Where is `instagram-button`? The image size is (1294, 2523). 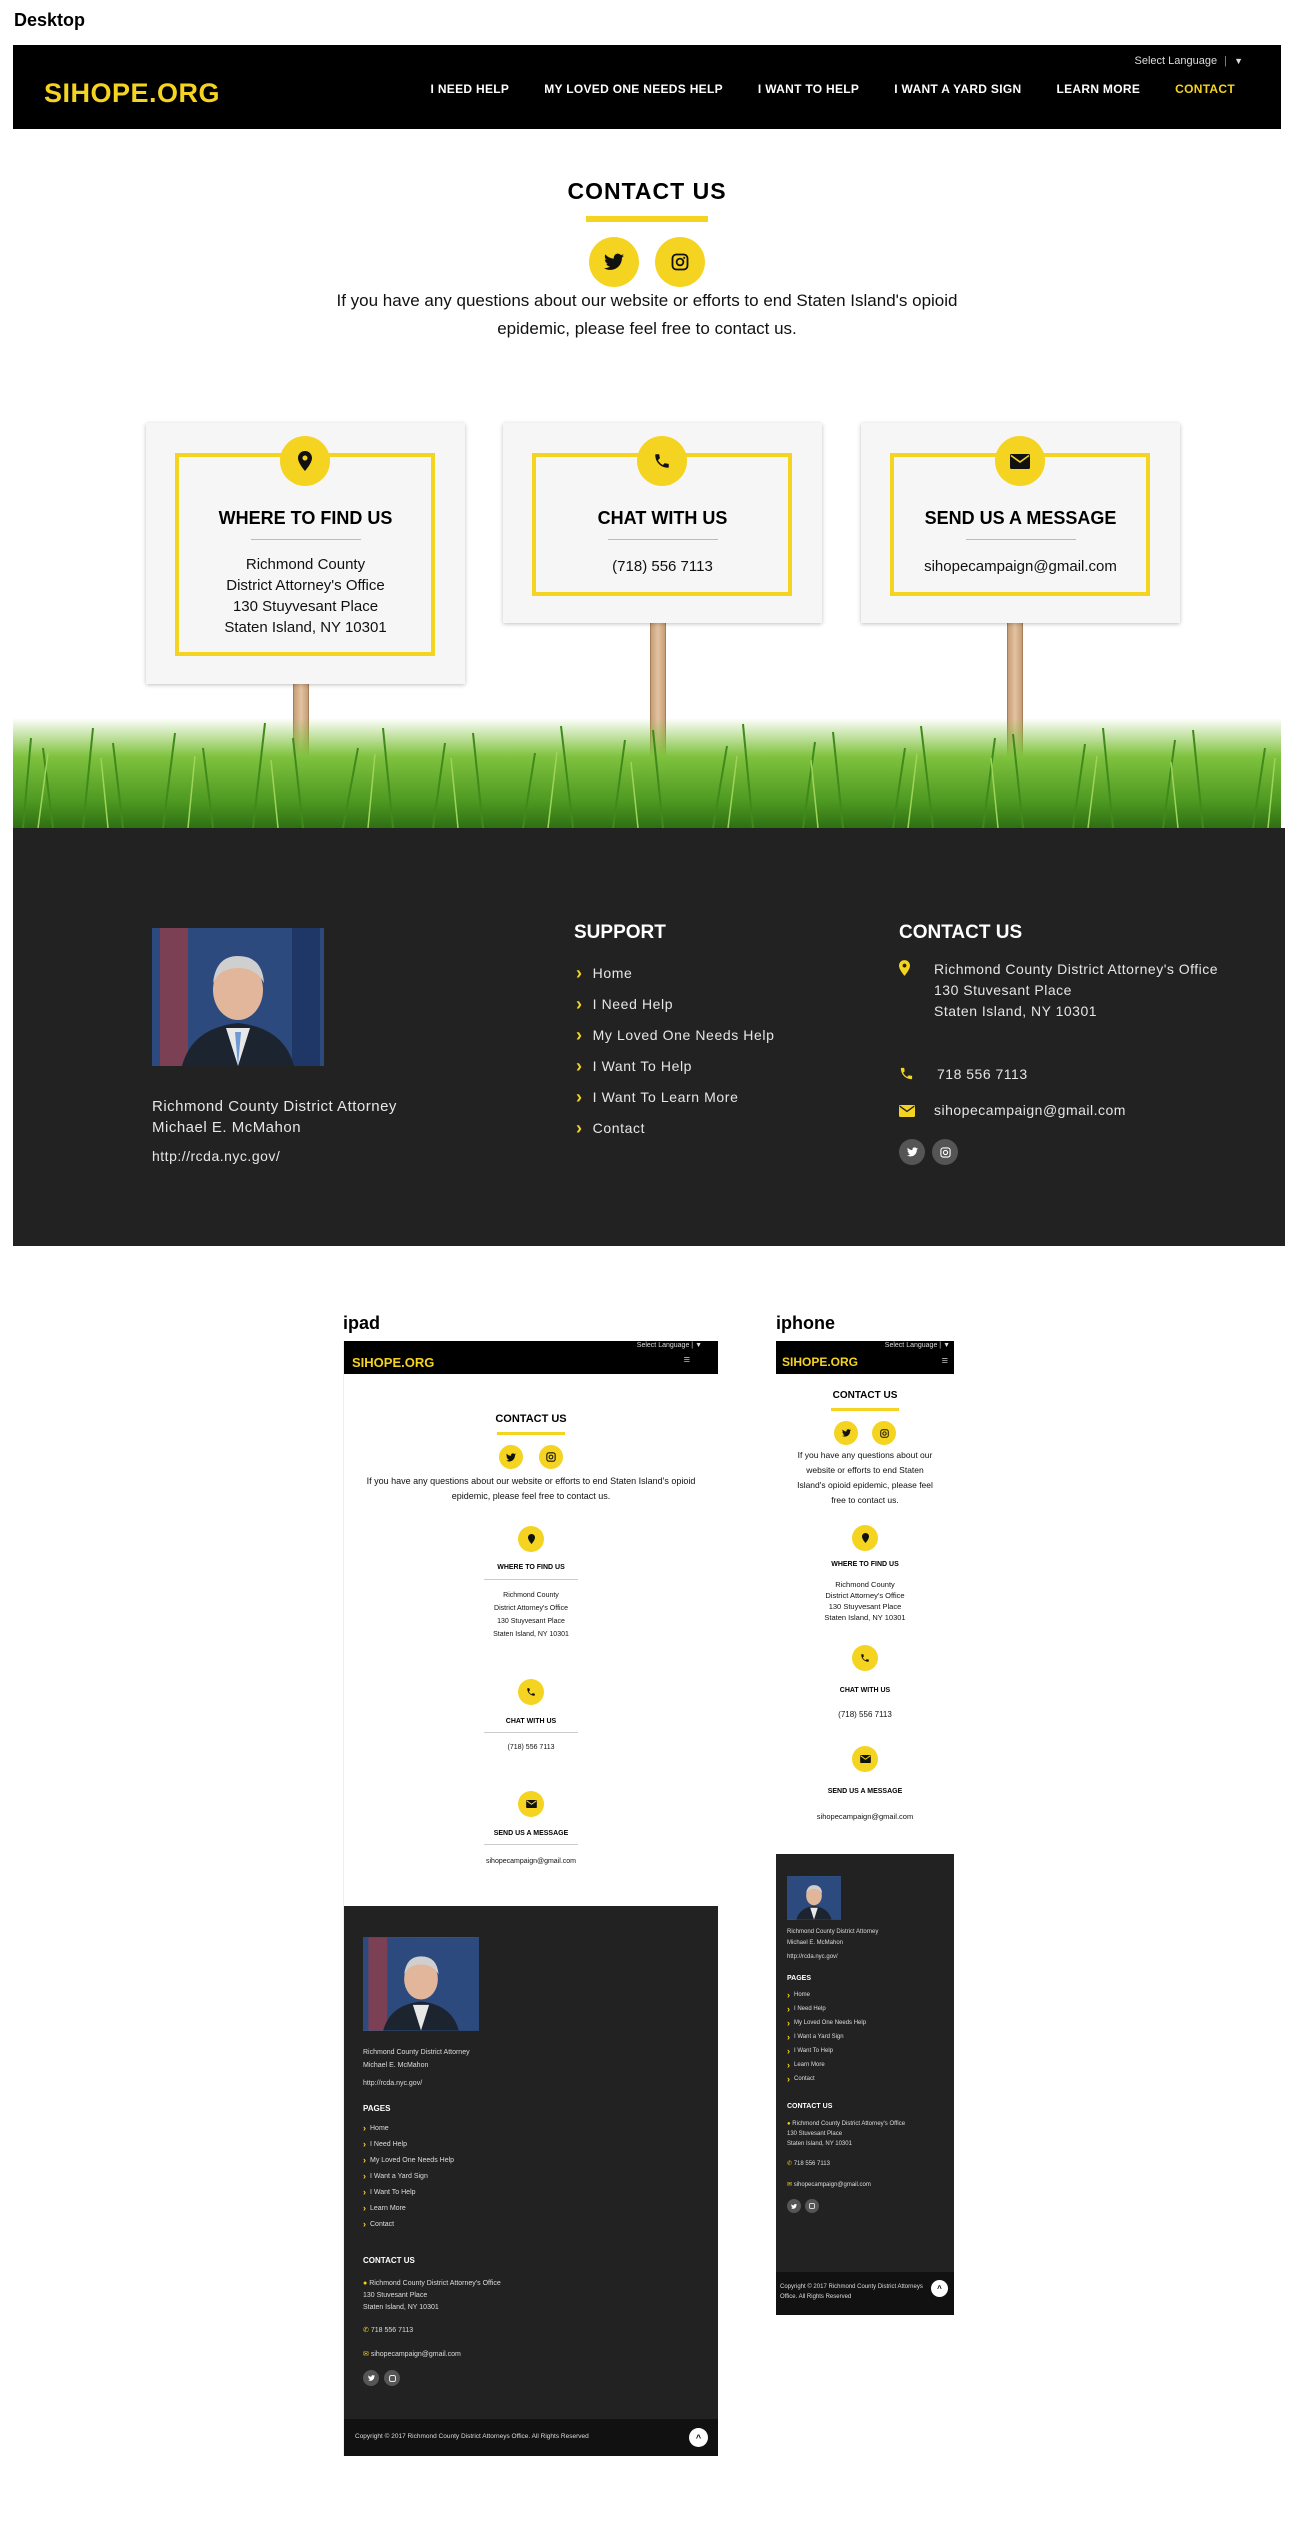 instagram-button is located at coordinates (680, 262).